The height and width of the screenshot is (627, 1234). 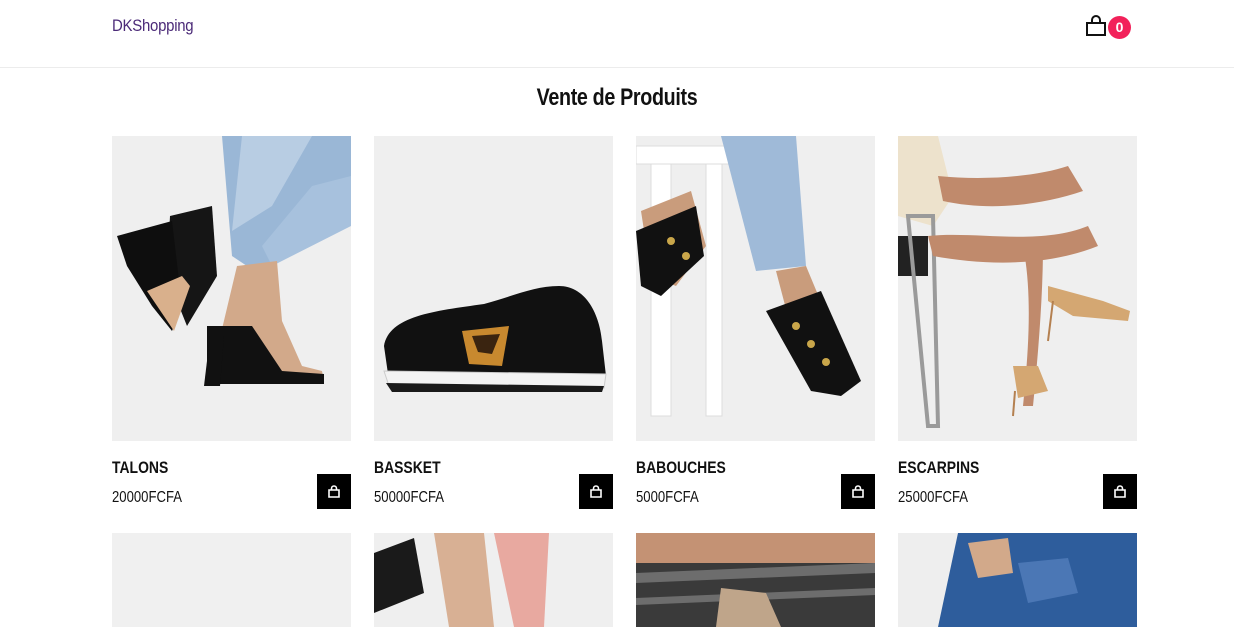 What do you see at coordinates (617, 97) in the screenshot?
I see `page-title: Vente de Produits` at bounding box center [617, 97].